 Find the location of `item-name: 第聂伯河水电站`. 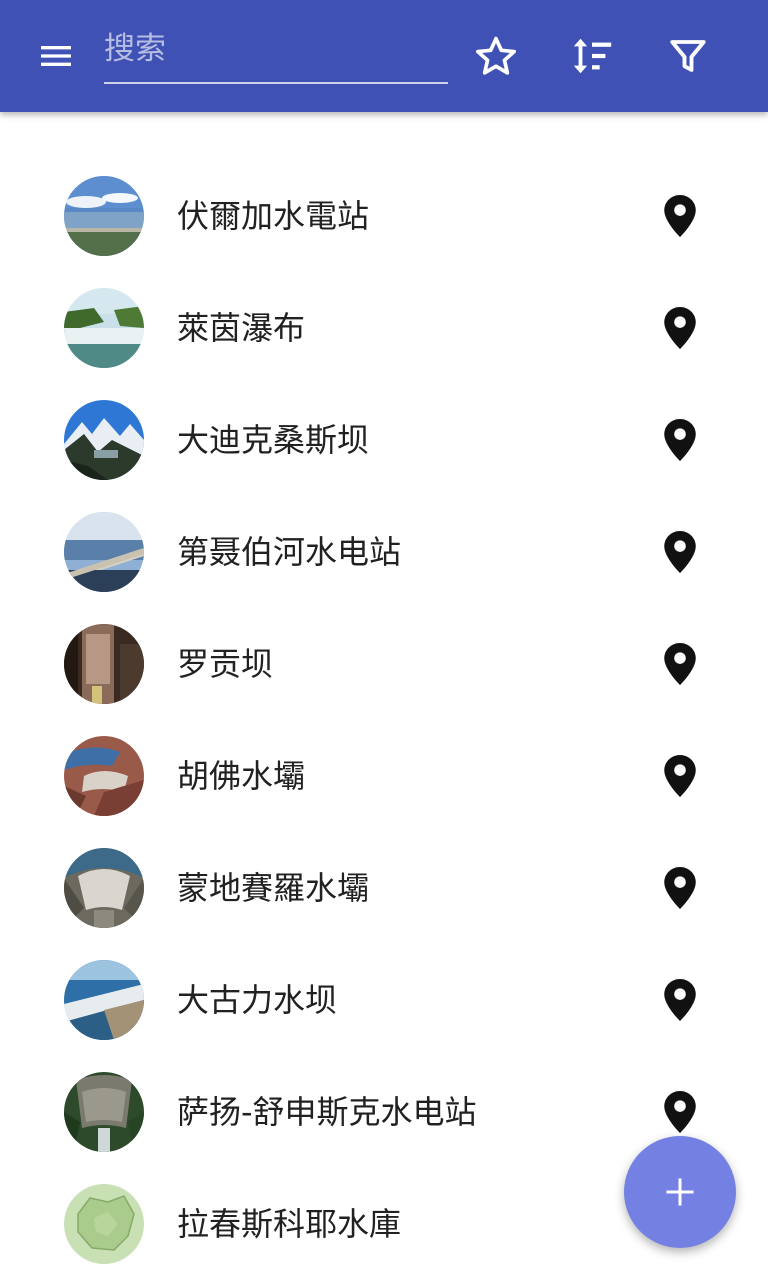

item-name: 第聂伯河水电站 is located at coordinates (289, 552).